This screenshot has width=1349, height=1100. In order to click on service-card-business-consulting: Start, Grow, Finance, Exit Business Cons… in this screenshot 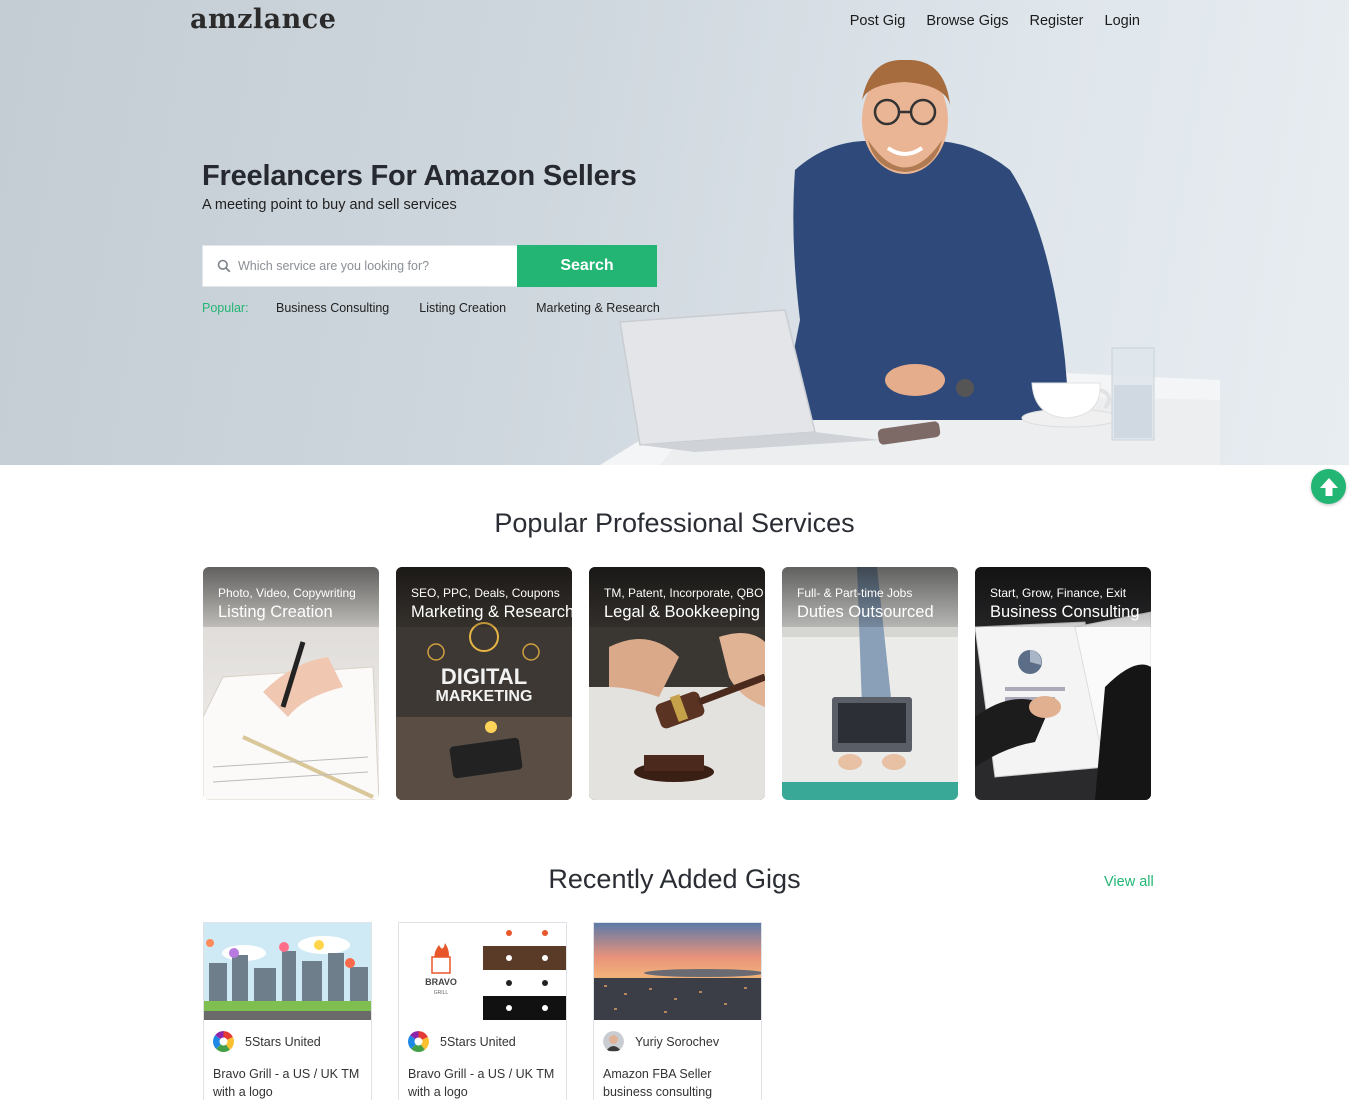, I will do `click(1063, 683)`.